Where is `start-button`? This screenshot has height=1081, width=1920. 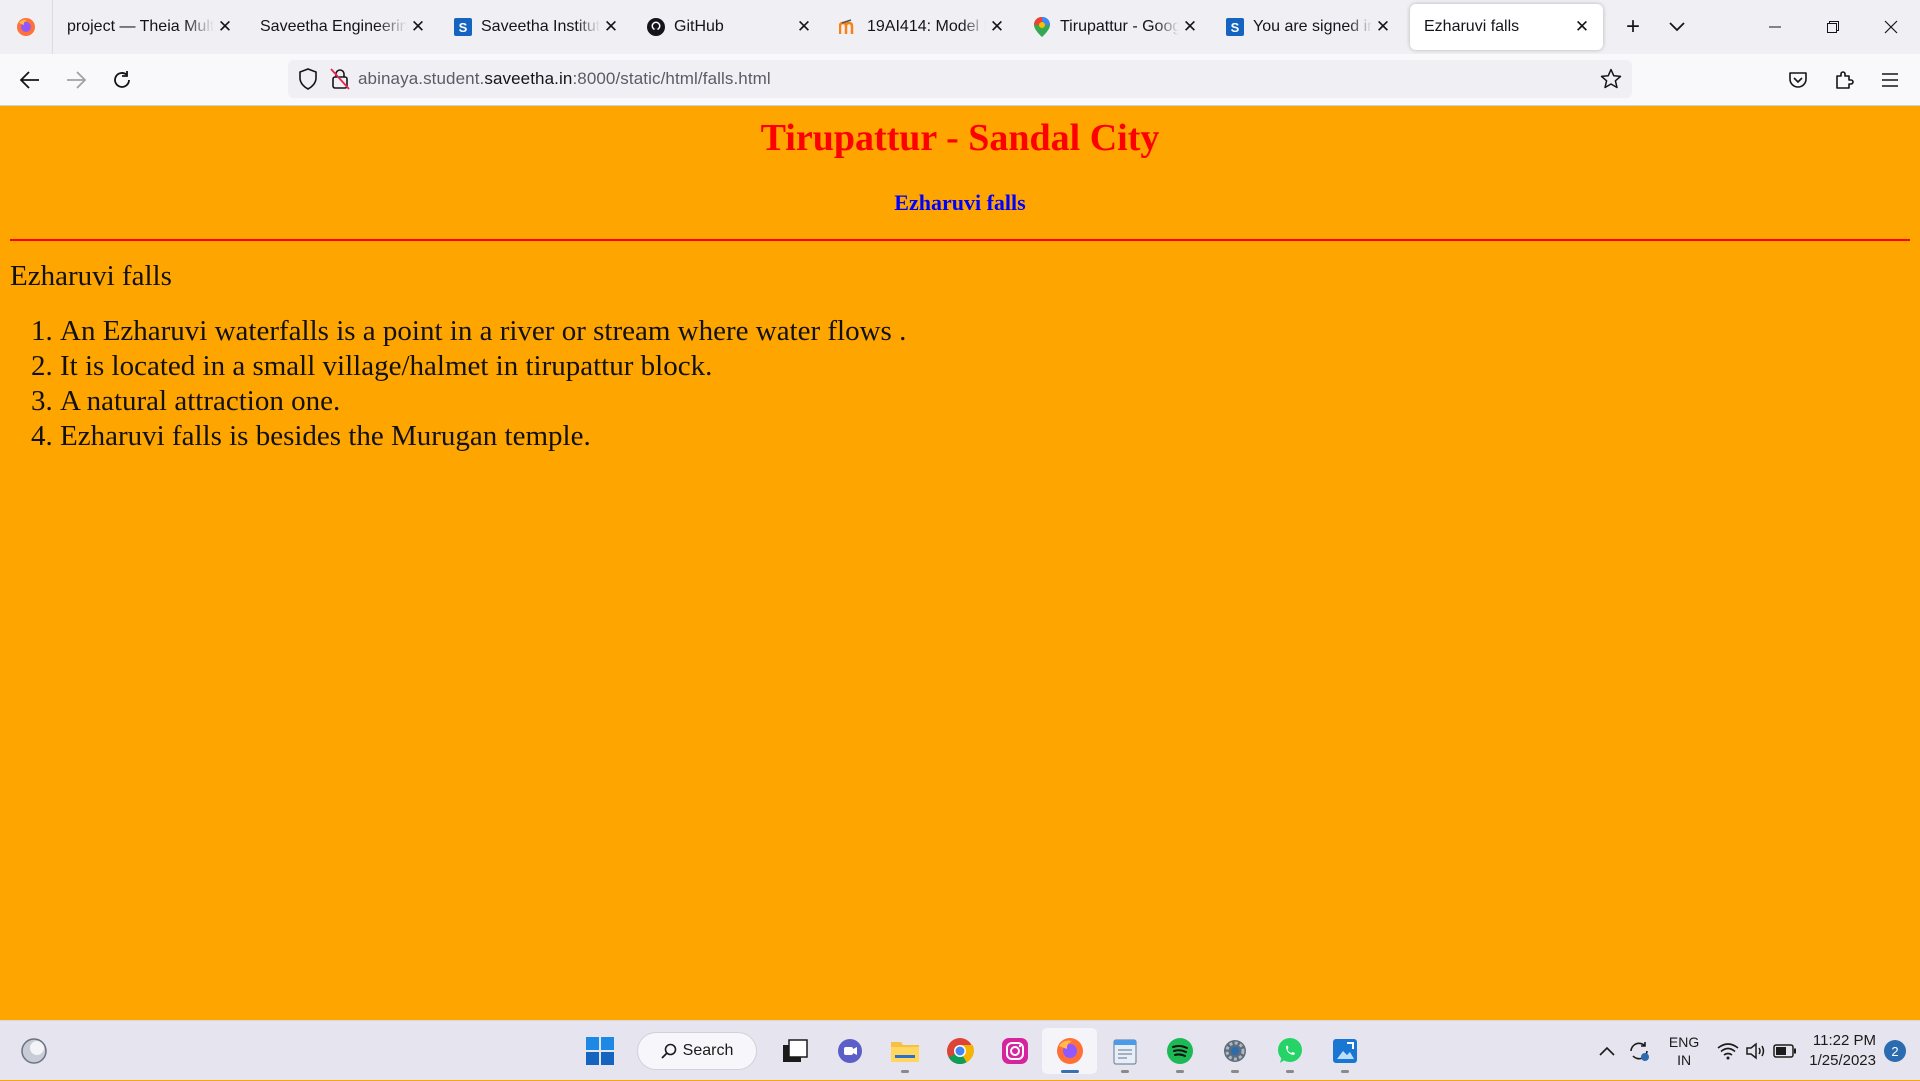
start-button is located at coordinates (599, 1051).